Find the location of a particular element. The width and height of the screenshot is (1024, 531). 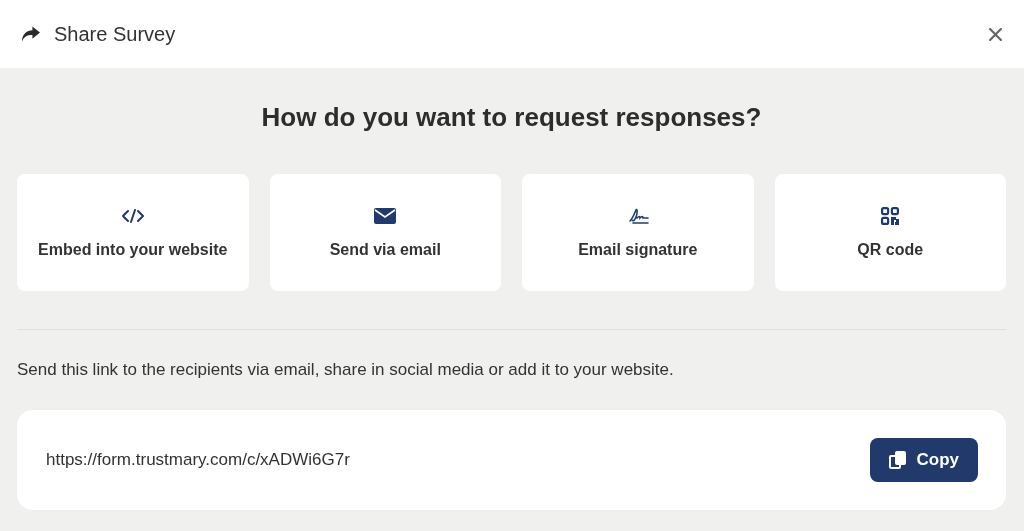

option-label: Embed into your website is located at coordinates (133, 249).